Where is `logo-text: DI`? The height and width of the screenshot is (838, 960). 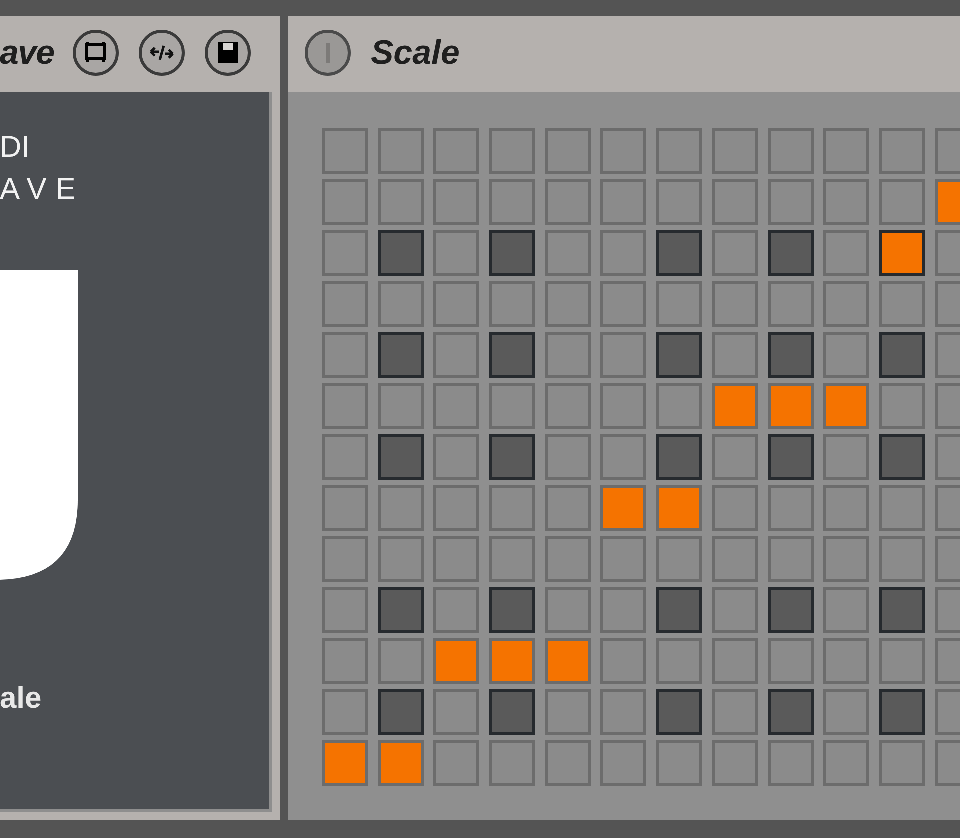
logo-text: DI is located at coordinates (15, 148).